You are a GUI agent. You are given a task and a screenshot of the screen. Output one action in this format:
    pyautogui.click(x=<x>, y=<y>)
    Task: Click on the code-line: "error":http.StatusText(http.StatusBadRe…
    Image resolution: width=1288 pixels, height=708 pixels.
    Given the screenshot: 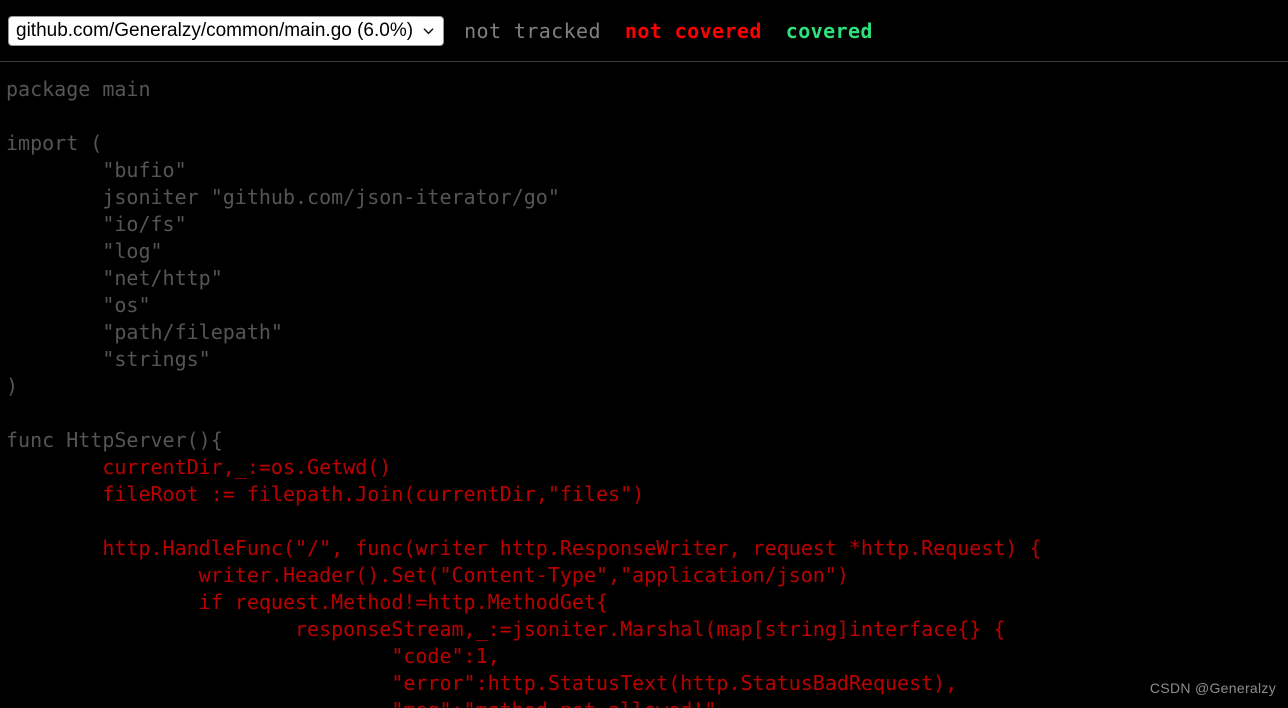 What is the action you would take?
    pyautogui.click(x=482, y=683)
    